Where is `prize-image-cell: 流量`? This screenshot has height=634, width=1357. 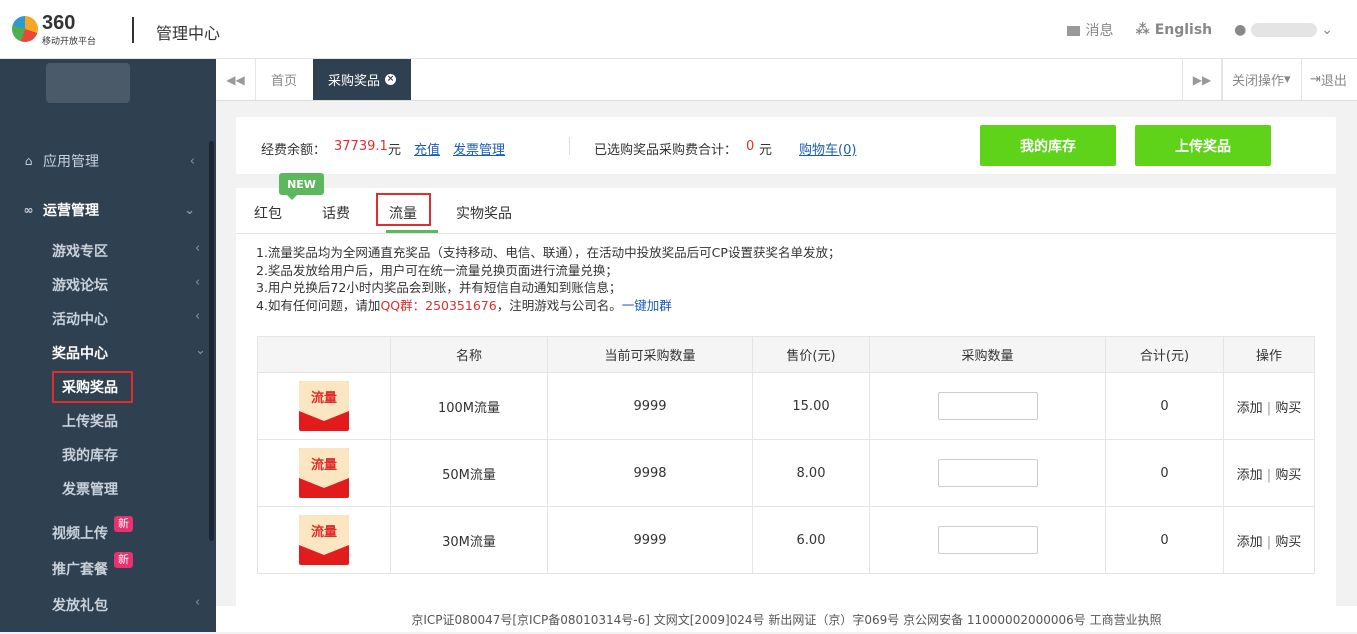
prize-image-cell: 流量 is located at coordinates (324, 540).